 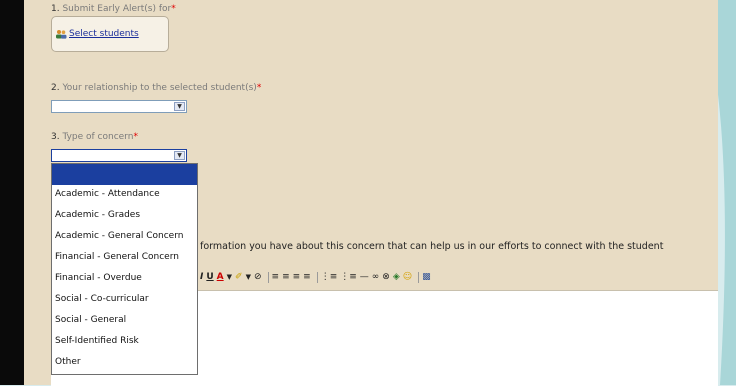 I want to click on horizontal-rule-icon: —, so click(x=364, y=277).